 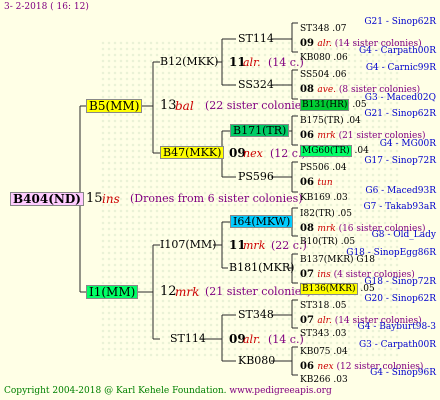 I want to click on gen4-entry: ST343 .03 G4 - Bayburt98-3, so click(x=368, y=331).